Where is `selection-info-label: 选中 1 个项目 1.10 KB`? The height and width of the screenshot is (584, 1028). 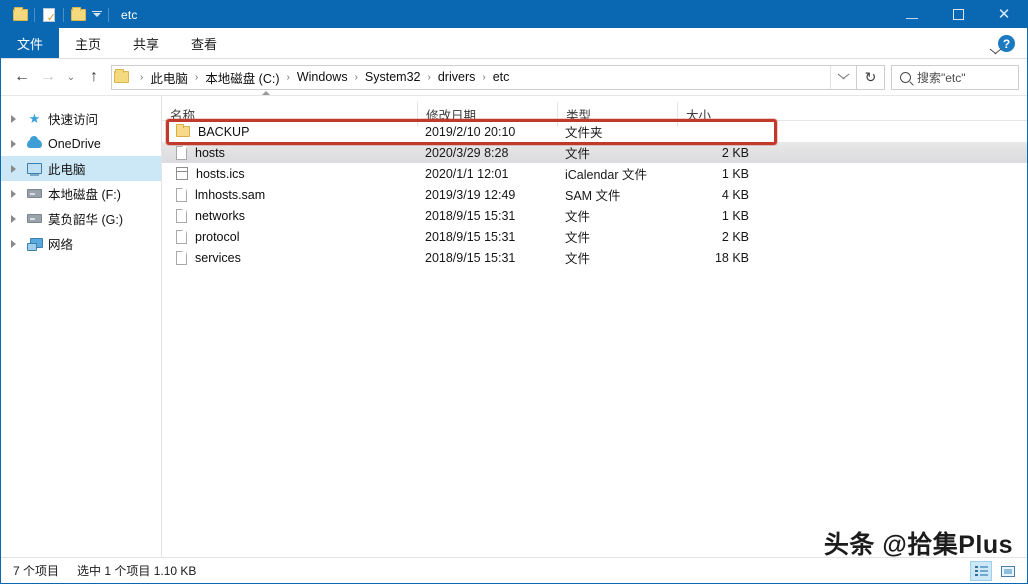 selection-info-label: 选中 1 个项目 1.10 KB is located at coordinates (137, 571).